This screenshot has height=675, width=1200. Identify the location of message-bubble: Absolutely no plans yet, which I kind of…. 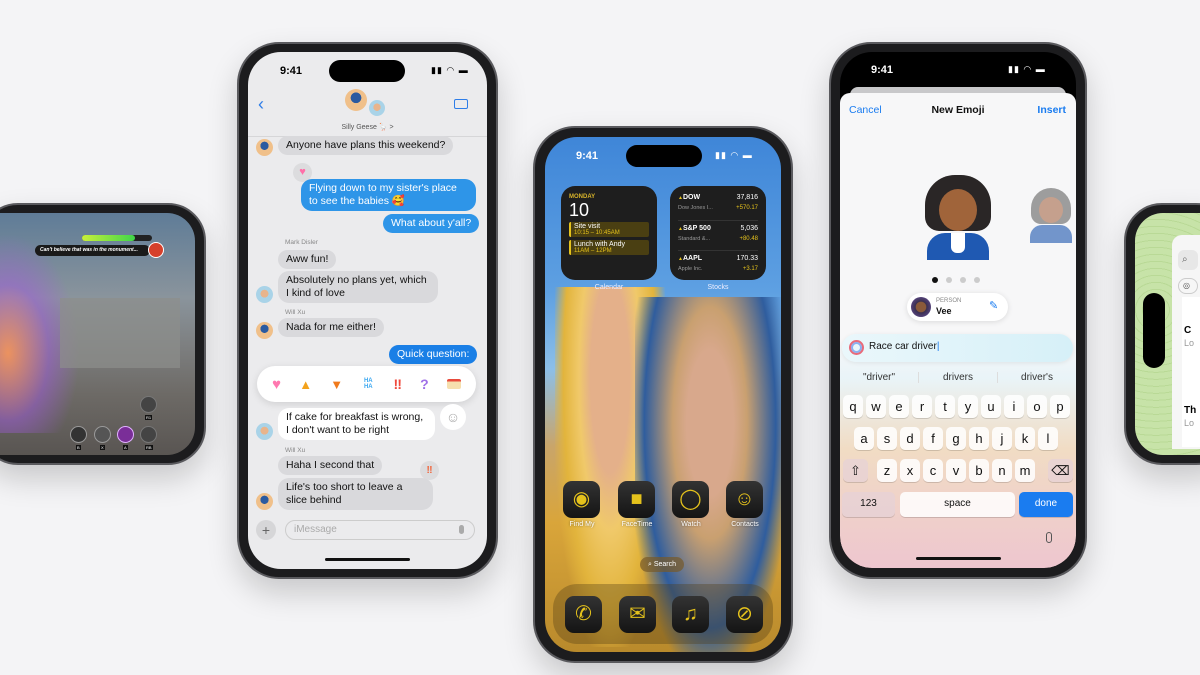
(358, 287).